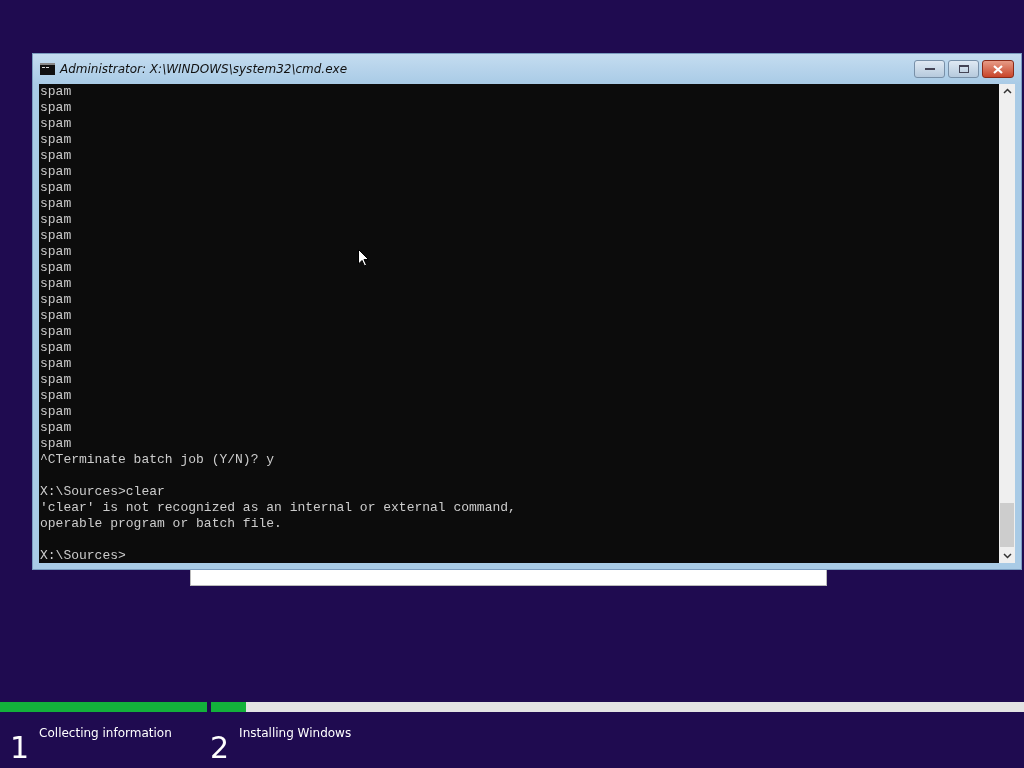 This screenshot has width=1024, height=768. I want to click on step-number: 2, so click(220, 748).